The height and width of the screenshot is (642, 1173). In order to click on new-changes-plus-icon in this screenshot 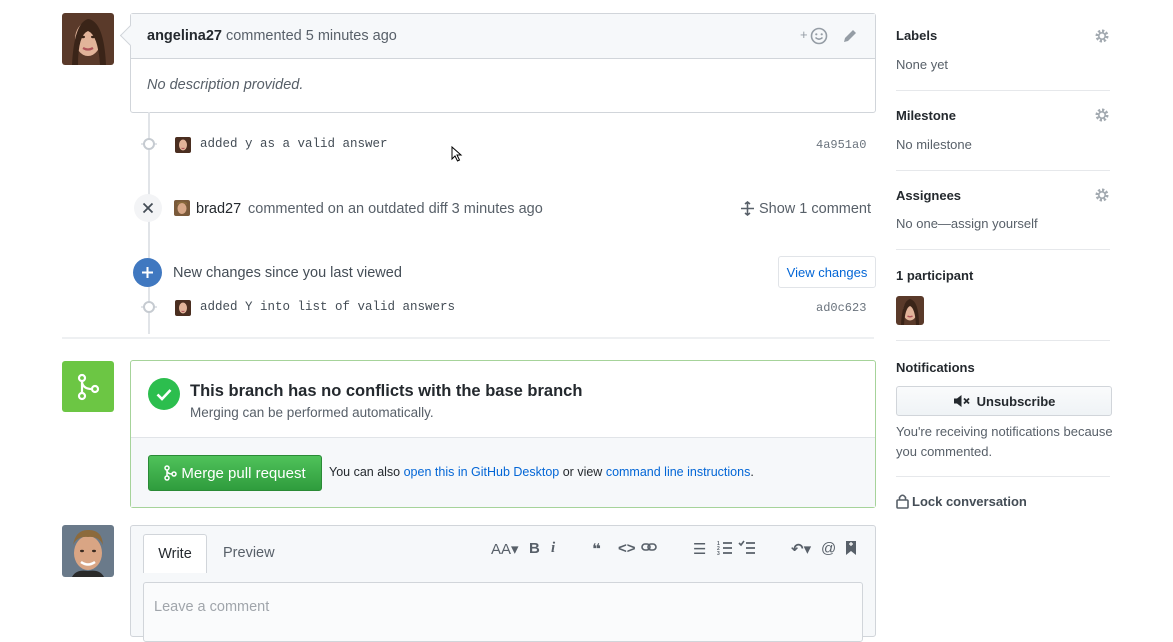, I will do `click(147, 272)`.